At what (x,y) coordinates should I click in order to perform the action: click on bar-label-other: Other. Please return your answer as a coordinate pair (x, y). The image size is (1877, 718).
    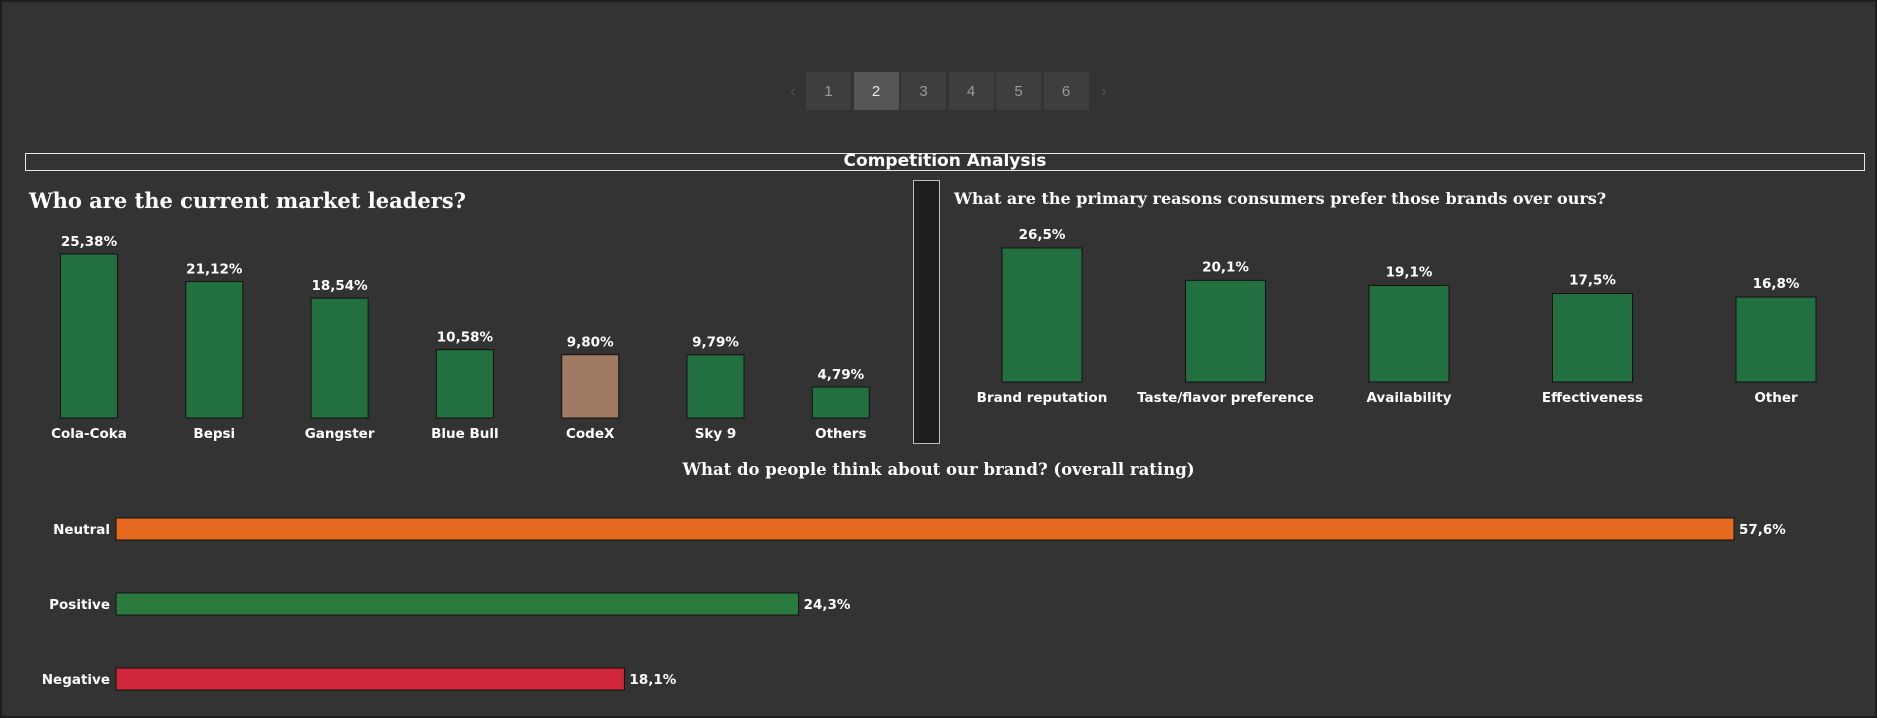
    Looking at the image, I should click on (1776, 398).